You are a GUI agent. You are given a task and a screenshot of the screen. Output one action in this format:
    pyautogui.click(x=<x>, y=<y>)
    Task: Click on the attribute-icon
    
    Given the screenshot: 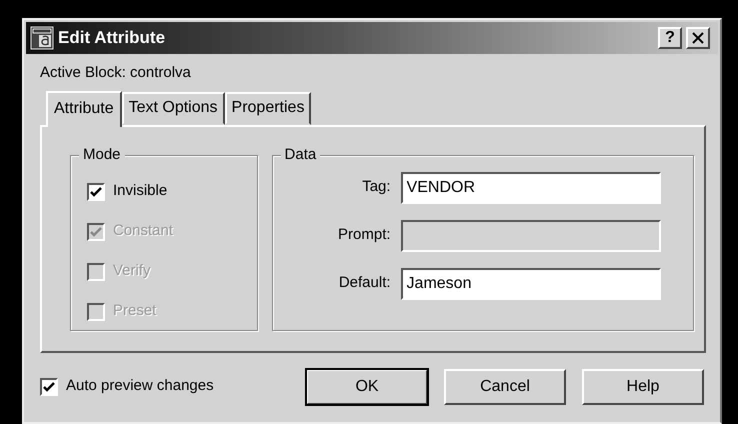 What is the action you would take?
    pyautogui.click(x=42, y=38)
    